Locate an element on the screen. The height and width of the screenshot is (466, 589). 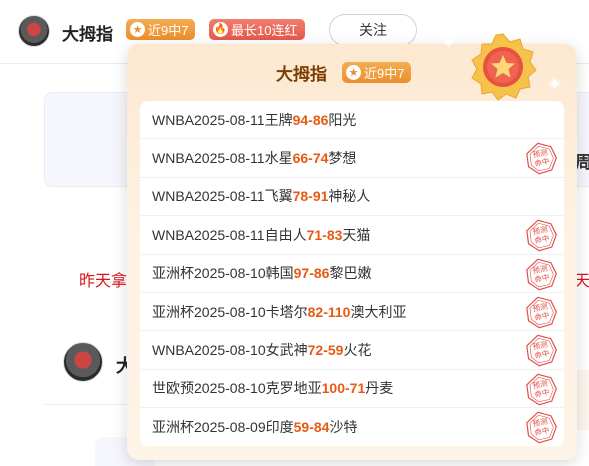
record-row: 亚洲杯 2025-08-10 韩国 97 - 86 黎巴嫩 预测 命中 is located at coordinates (352, 274).